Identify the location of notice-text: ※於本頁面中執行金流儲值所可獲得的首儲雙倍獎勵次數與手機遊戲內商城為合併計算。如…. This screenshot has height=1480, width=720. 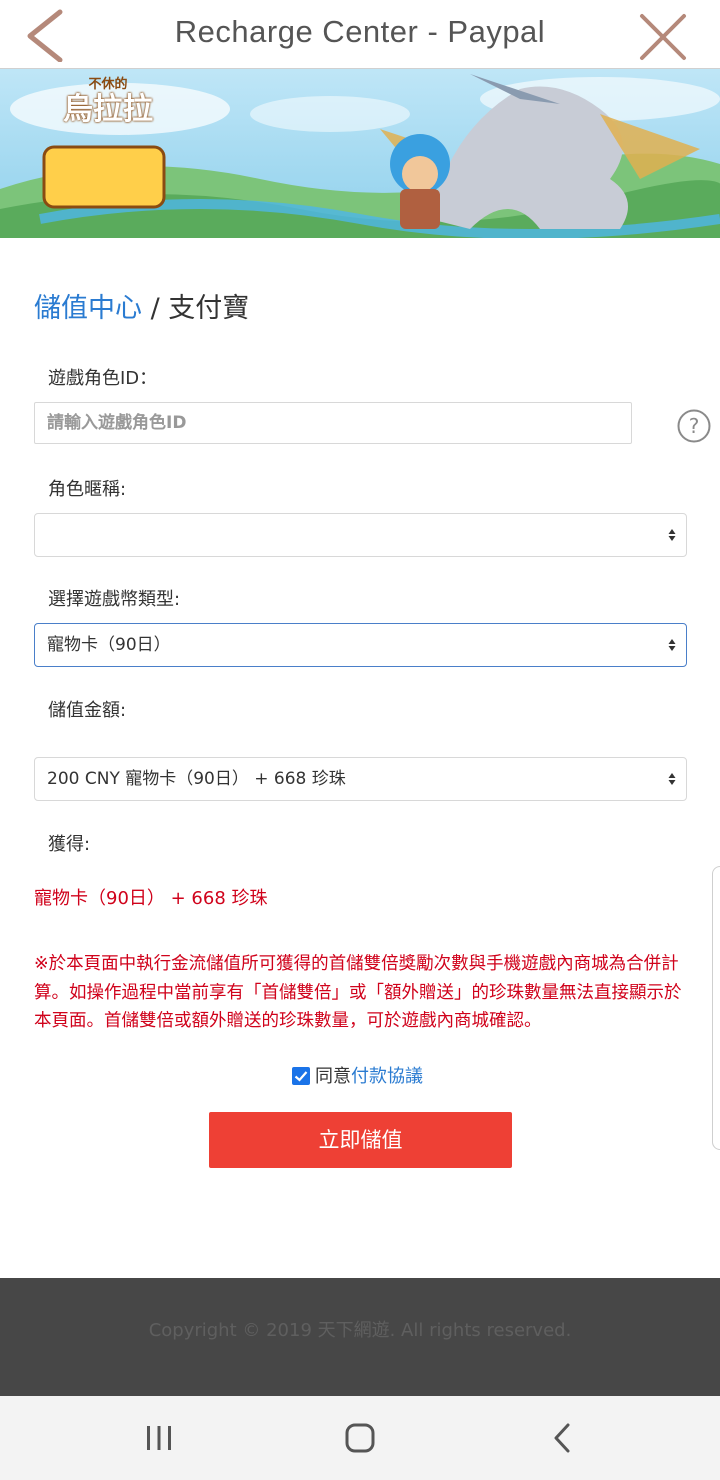
(358, 992).